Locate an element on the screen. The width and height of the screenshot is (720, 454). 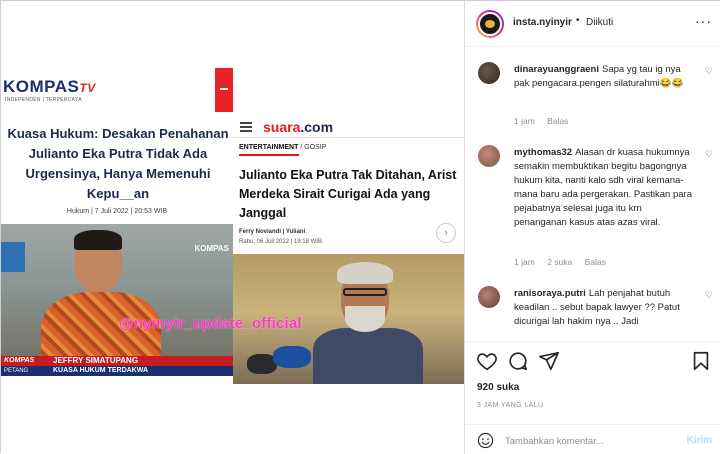
suara-date: Rabu, 06 Juli 2022 | 19:18 WIB is located at coordinates (280, 242).